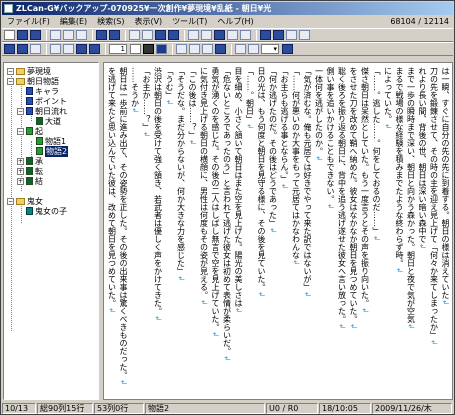 The width and height of the screenshot is (455, 415). Describe the element at coordinates (261, 232) in the screenshot. I see `text-column: 日の光は、もう何度と朝日を見守る様に、その後を見ていた。↲` at that location.